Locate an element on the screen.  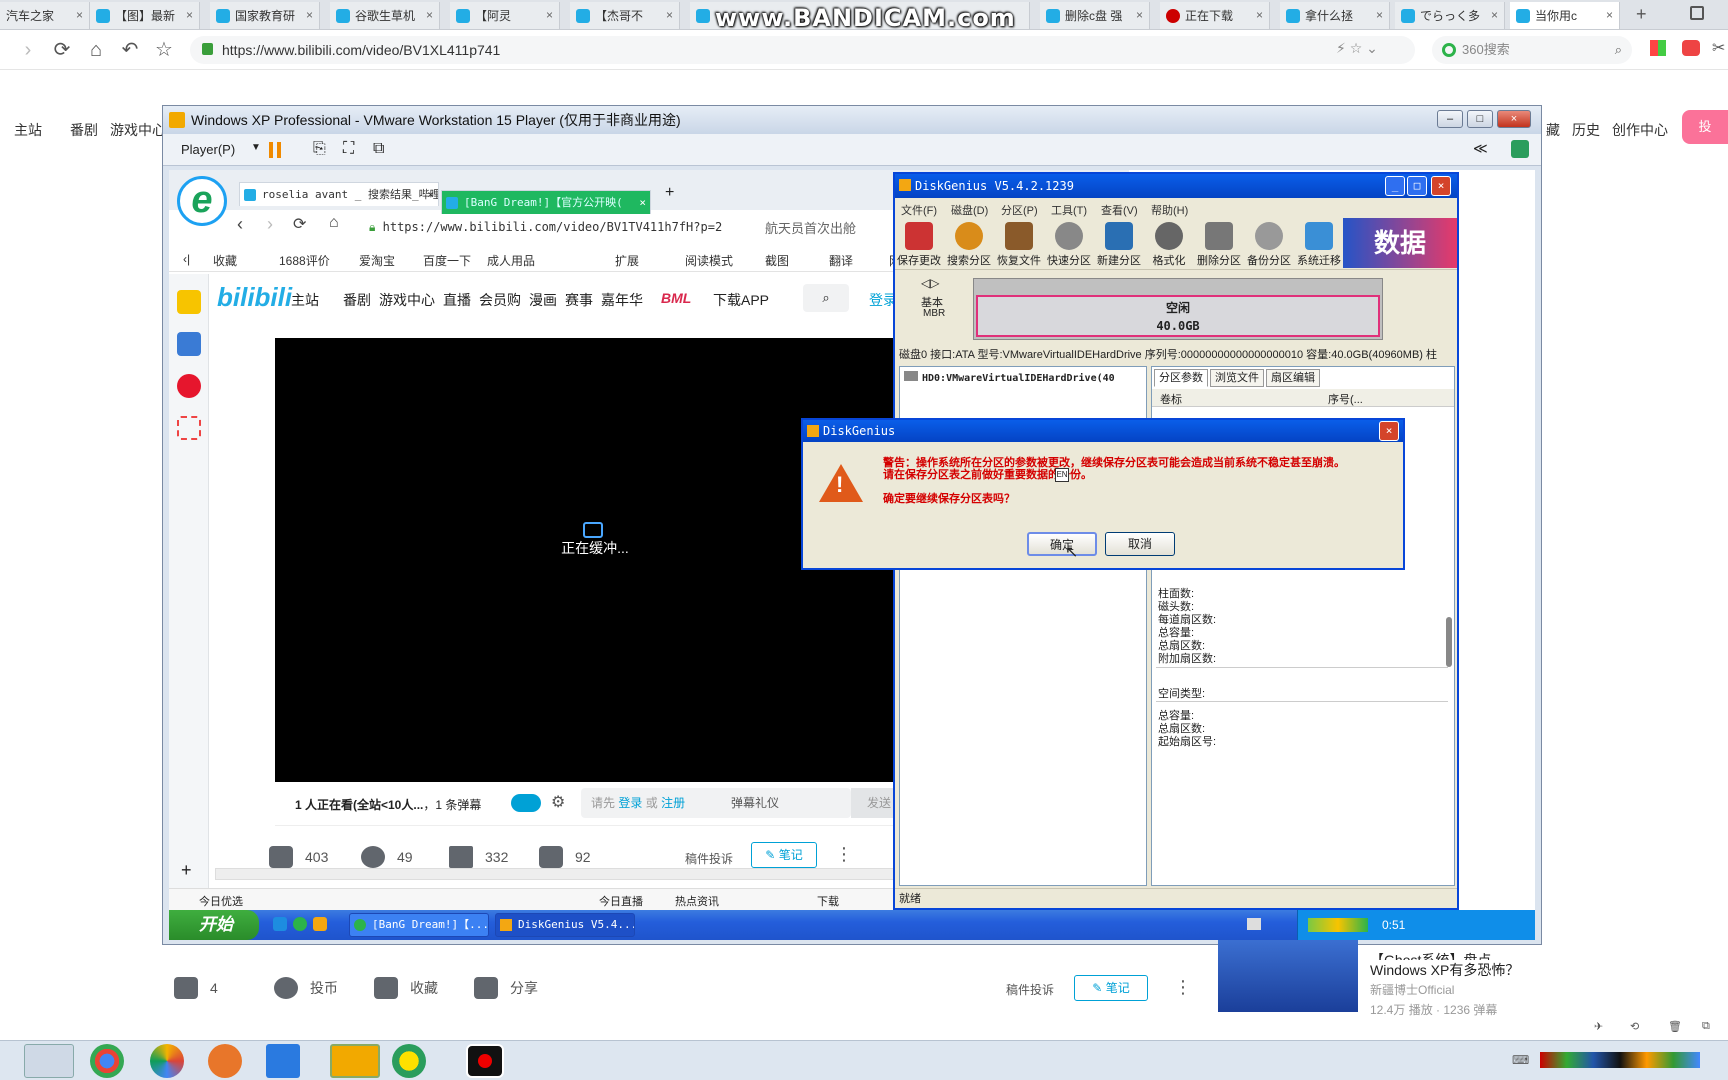
guest-tab-active: [BanG Dream!]【官方公开映(× is located at coordinates (546, 202).